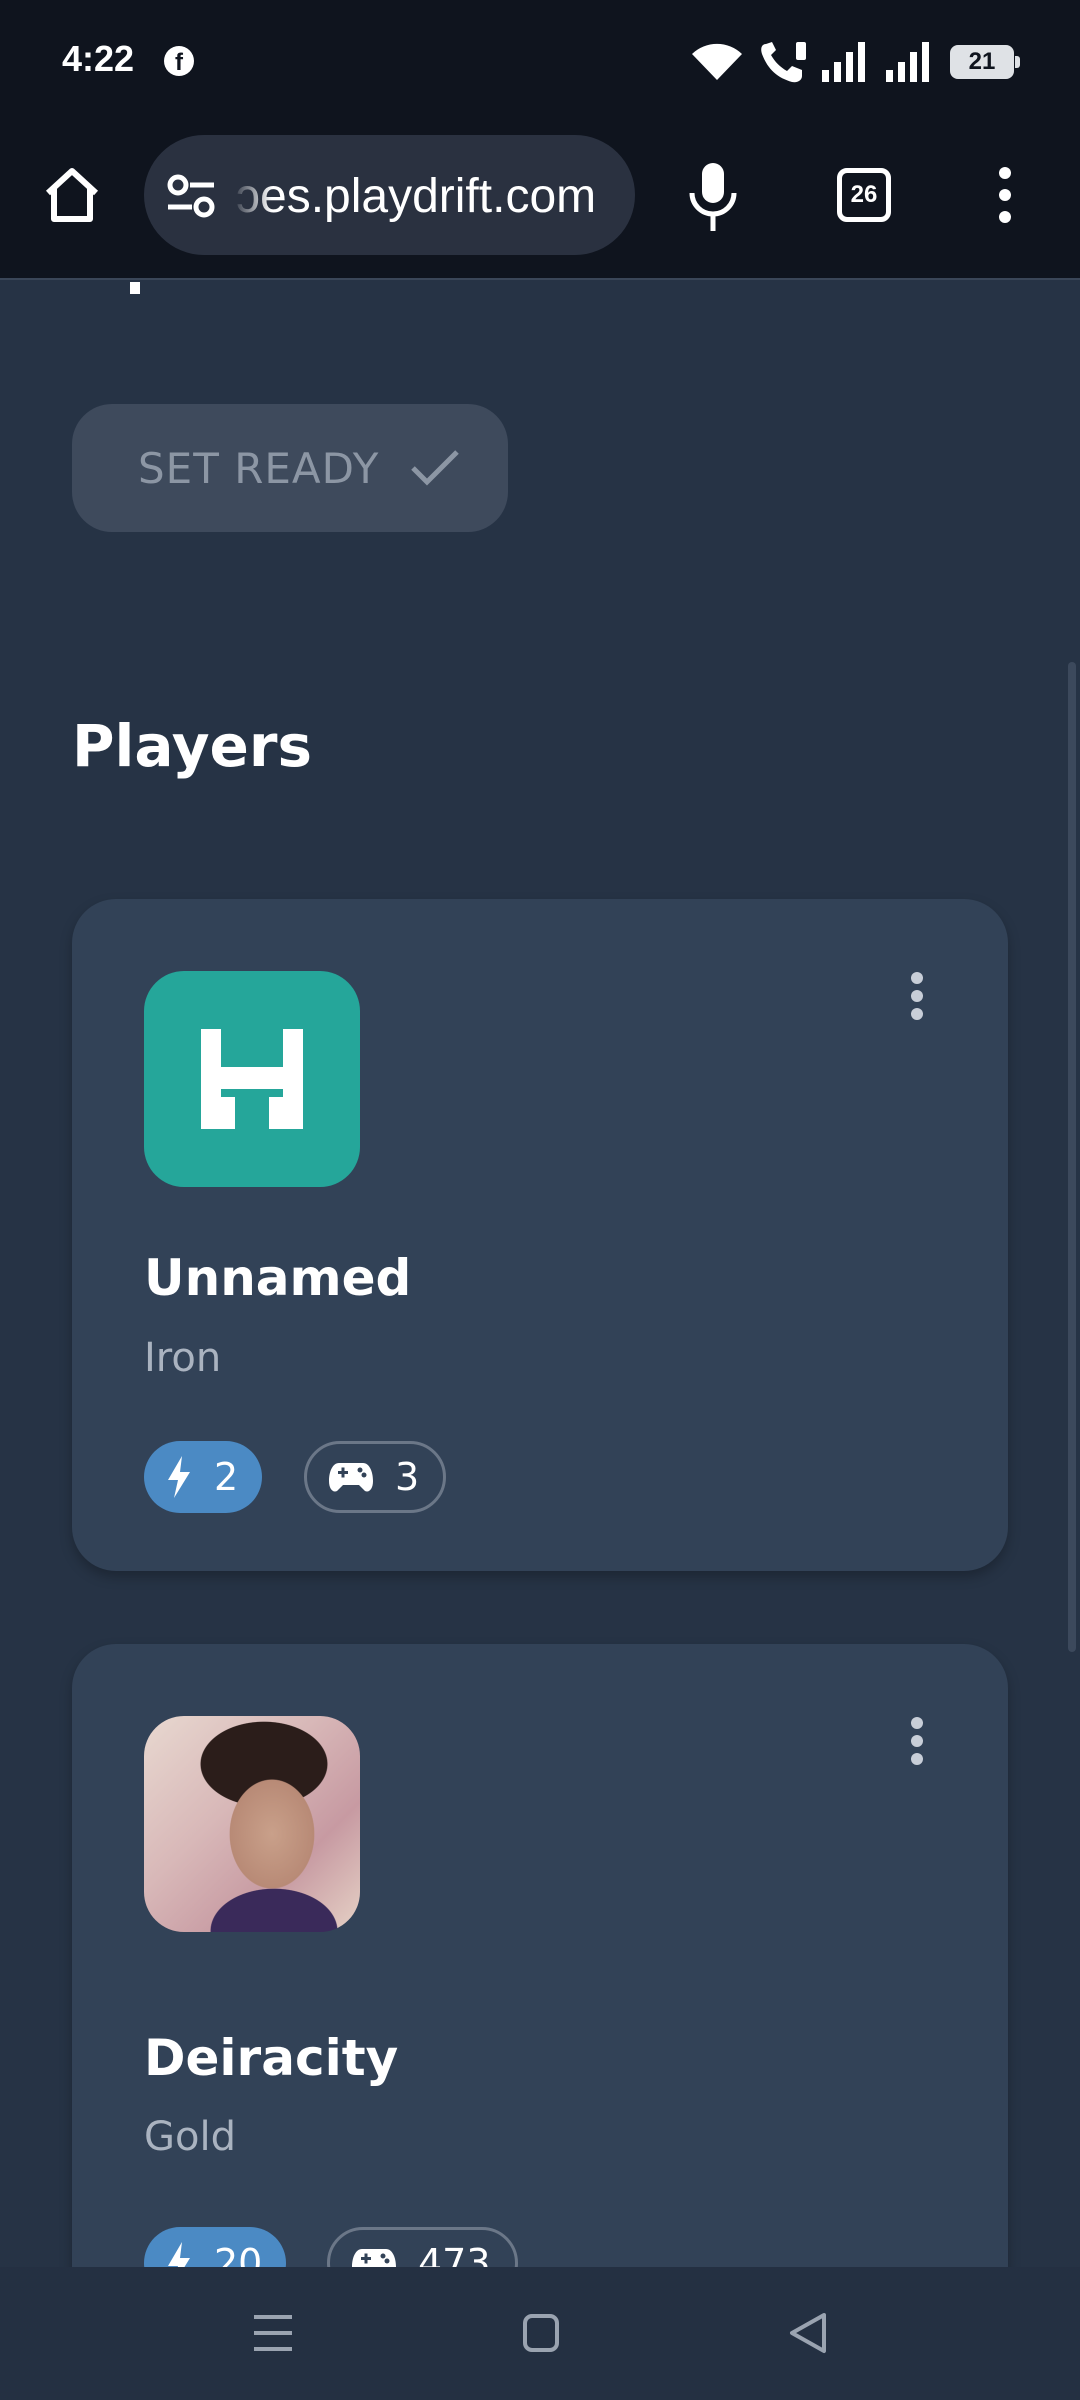 The height and width of the screenshot is (2400, 1080). I want to click on players-heading: Players, so click(192, 746).